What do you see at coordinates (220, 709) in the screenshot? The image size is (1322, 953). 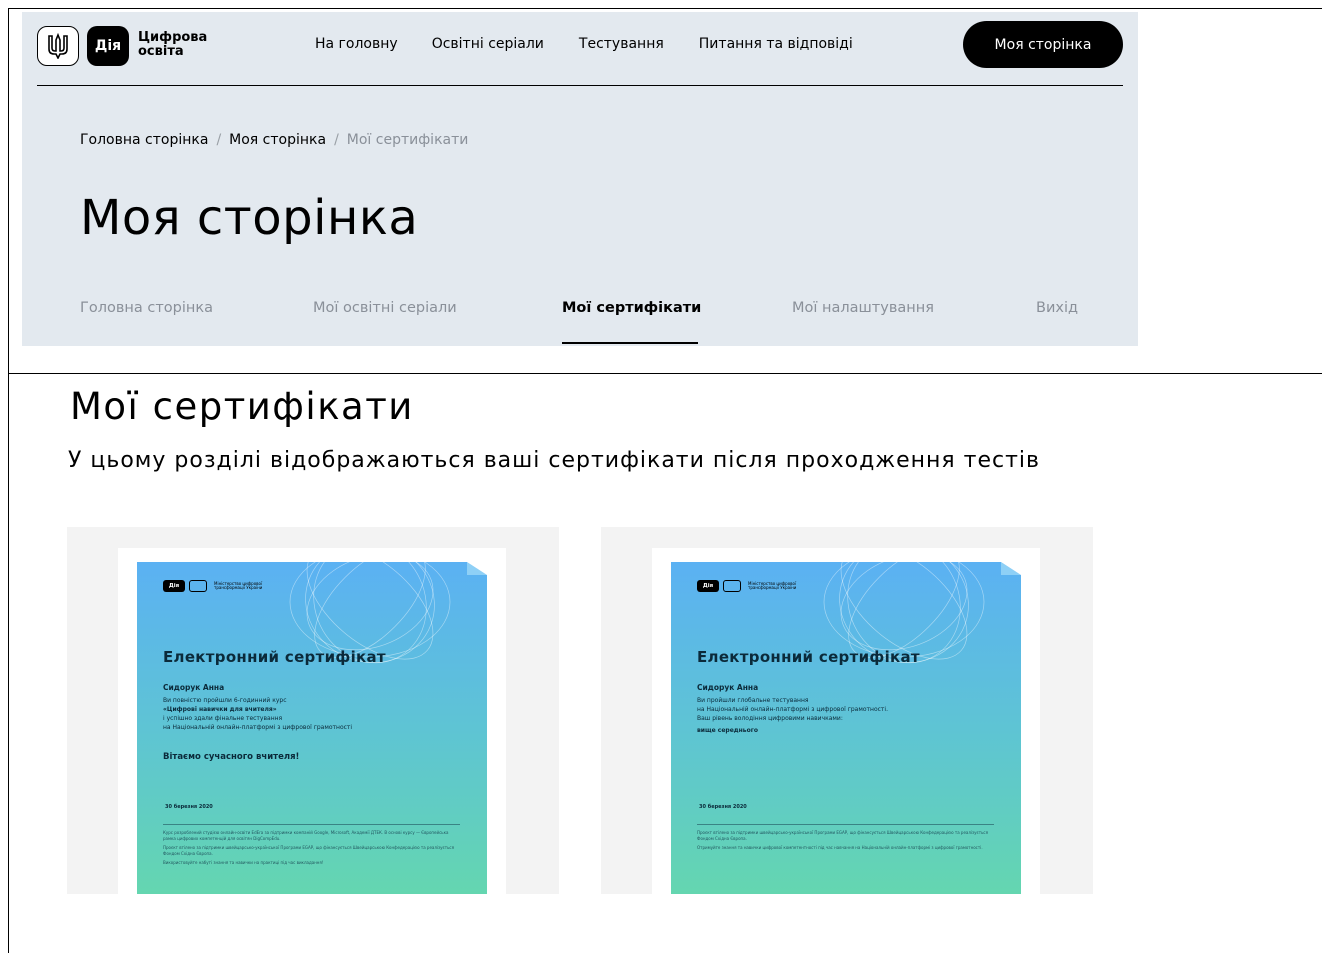 I see `certificate-line: «Цифрові навички для вчителя»` at bounding box center [220, 709].